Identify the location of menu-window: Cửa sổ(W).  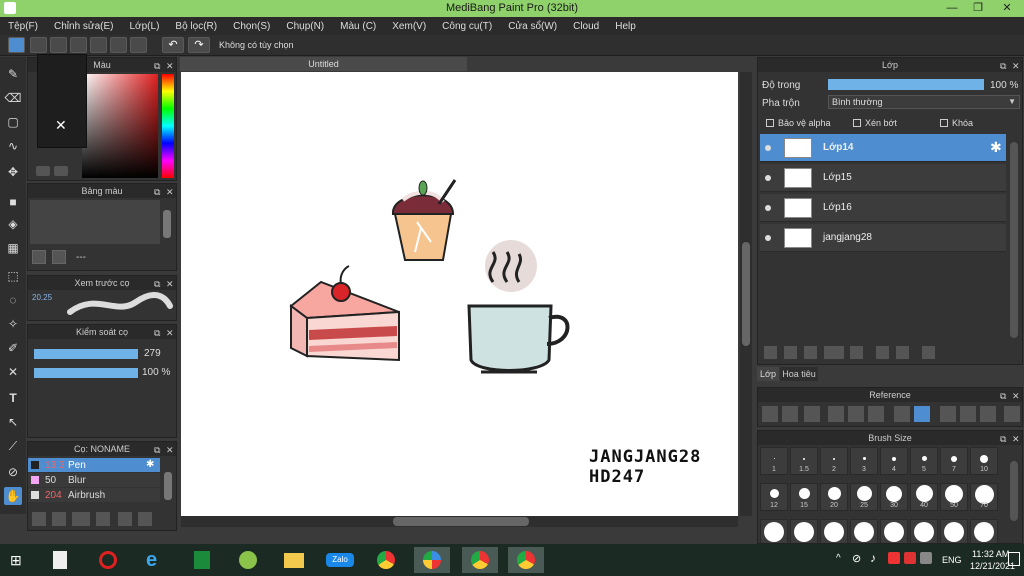
(532, 26).